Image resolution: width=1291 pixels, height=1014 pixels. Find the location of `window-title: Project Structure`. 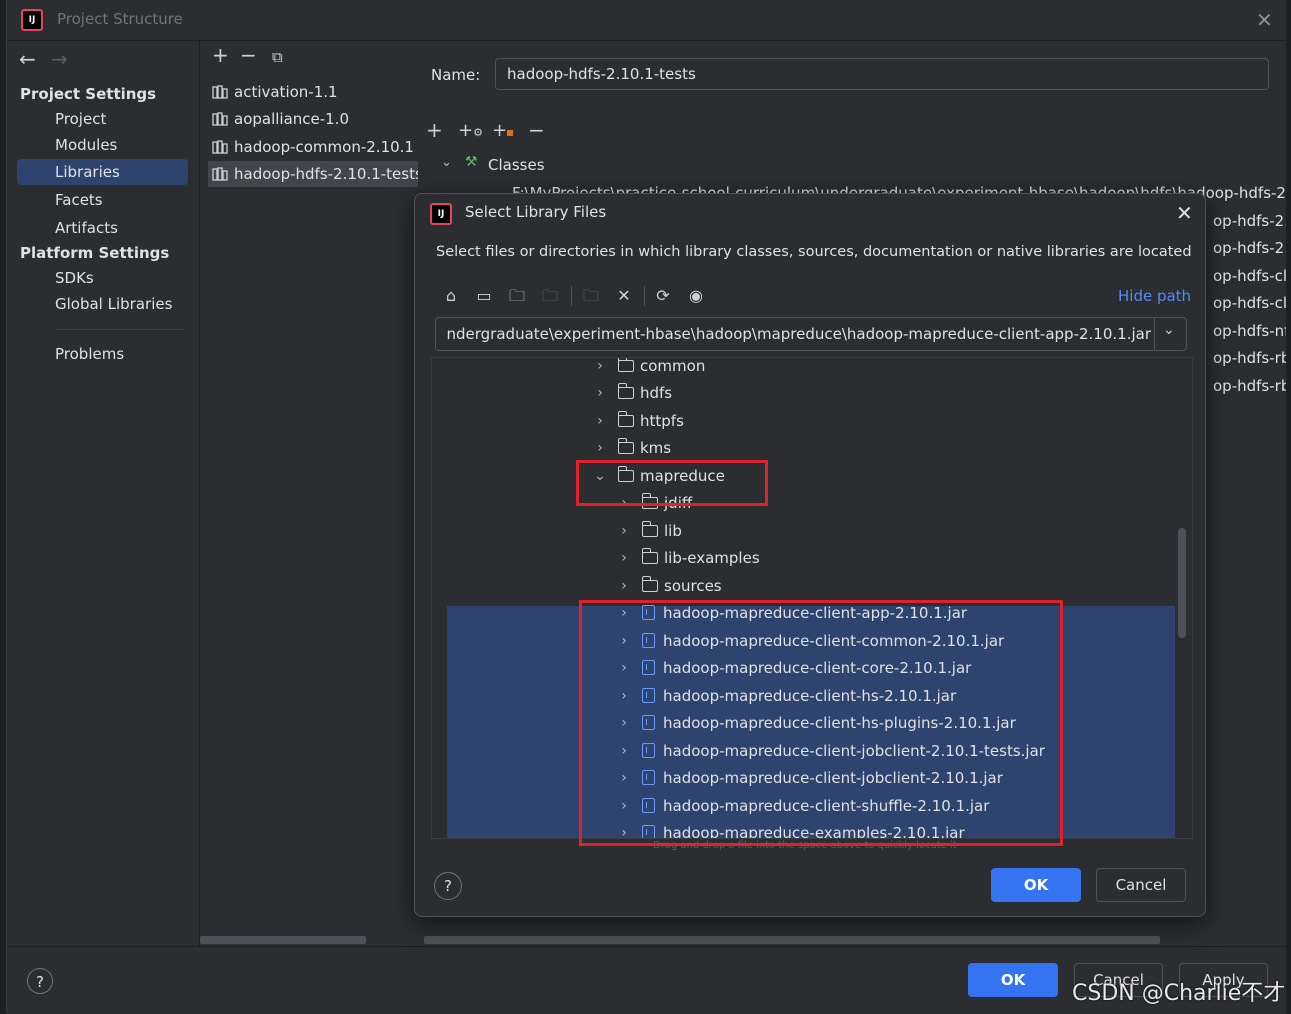

window-title: Project Structure is located at coordinates (120, 19).